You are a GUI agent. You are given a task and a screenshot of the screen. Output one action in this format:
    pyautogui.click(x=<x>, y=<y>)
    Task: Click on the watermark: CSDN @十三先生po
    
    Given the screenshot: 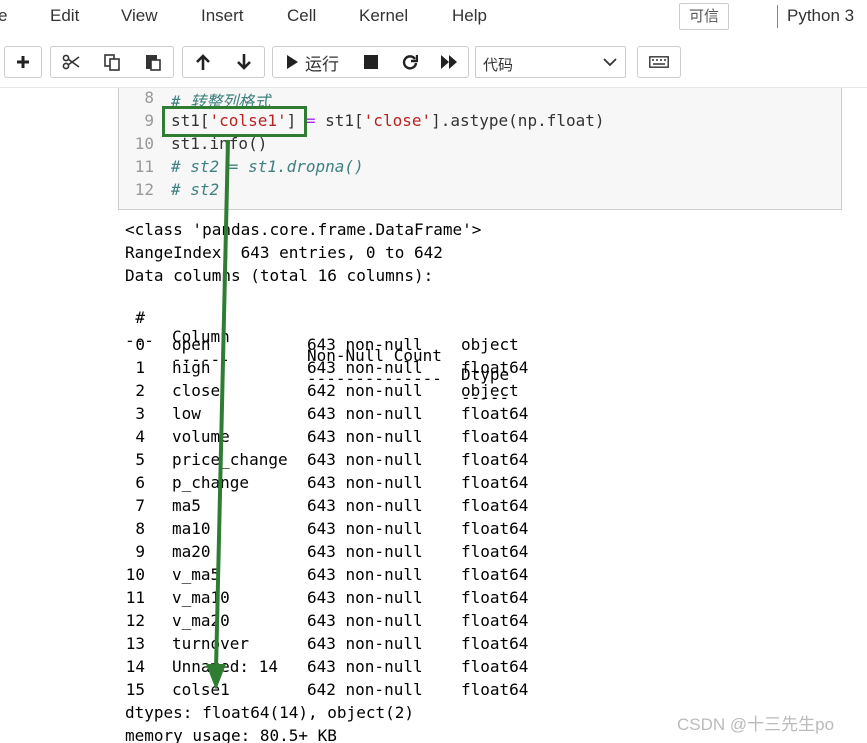 What is the action you would take?
    pyautogui.click(x=756, y=724)
    